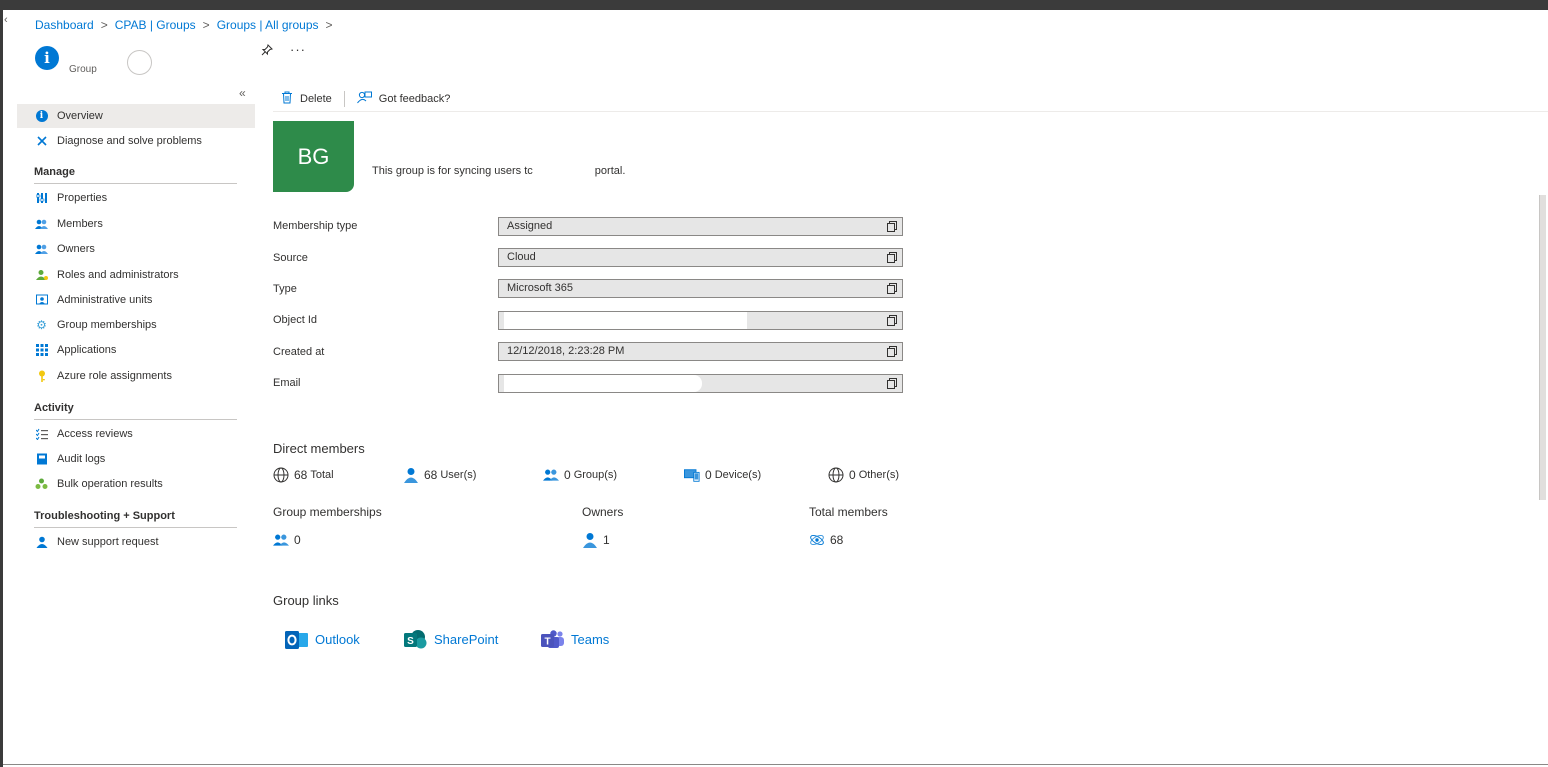 The height and width of the screenshot is (767, 1548). What do you see at coordinates (848, 512) in the screenshot?
I see `total-members-title: Total members` at bounding box center [848, 512].